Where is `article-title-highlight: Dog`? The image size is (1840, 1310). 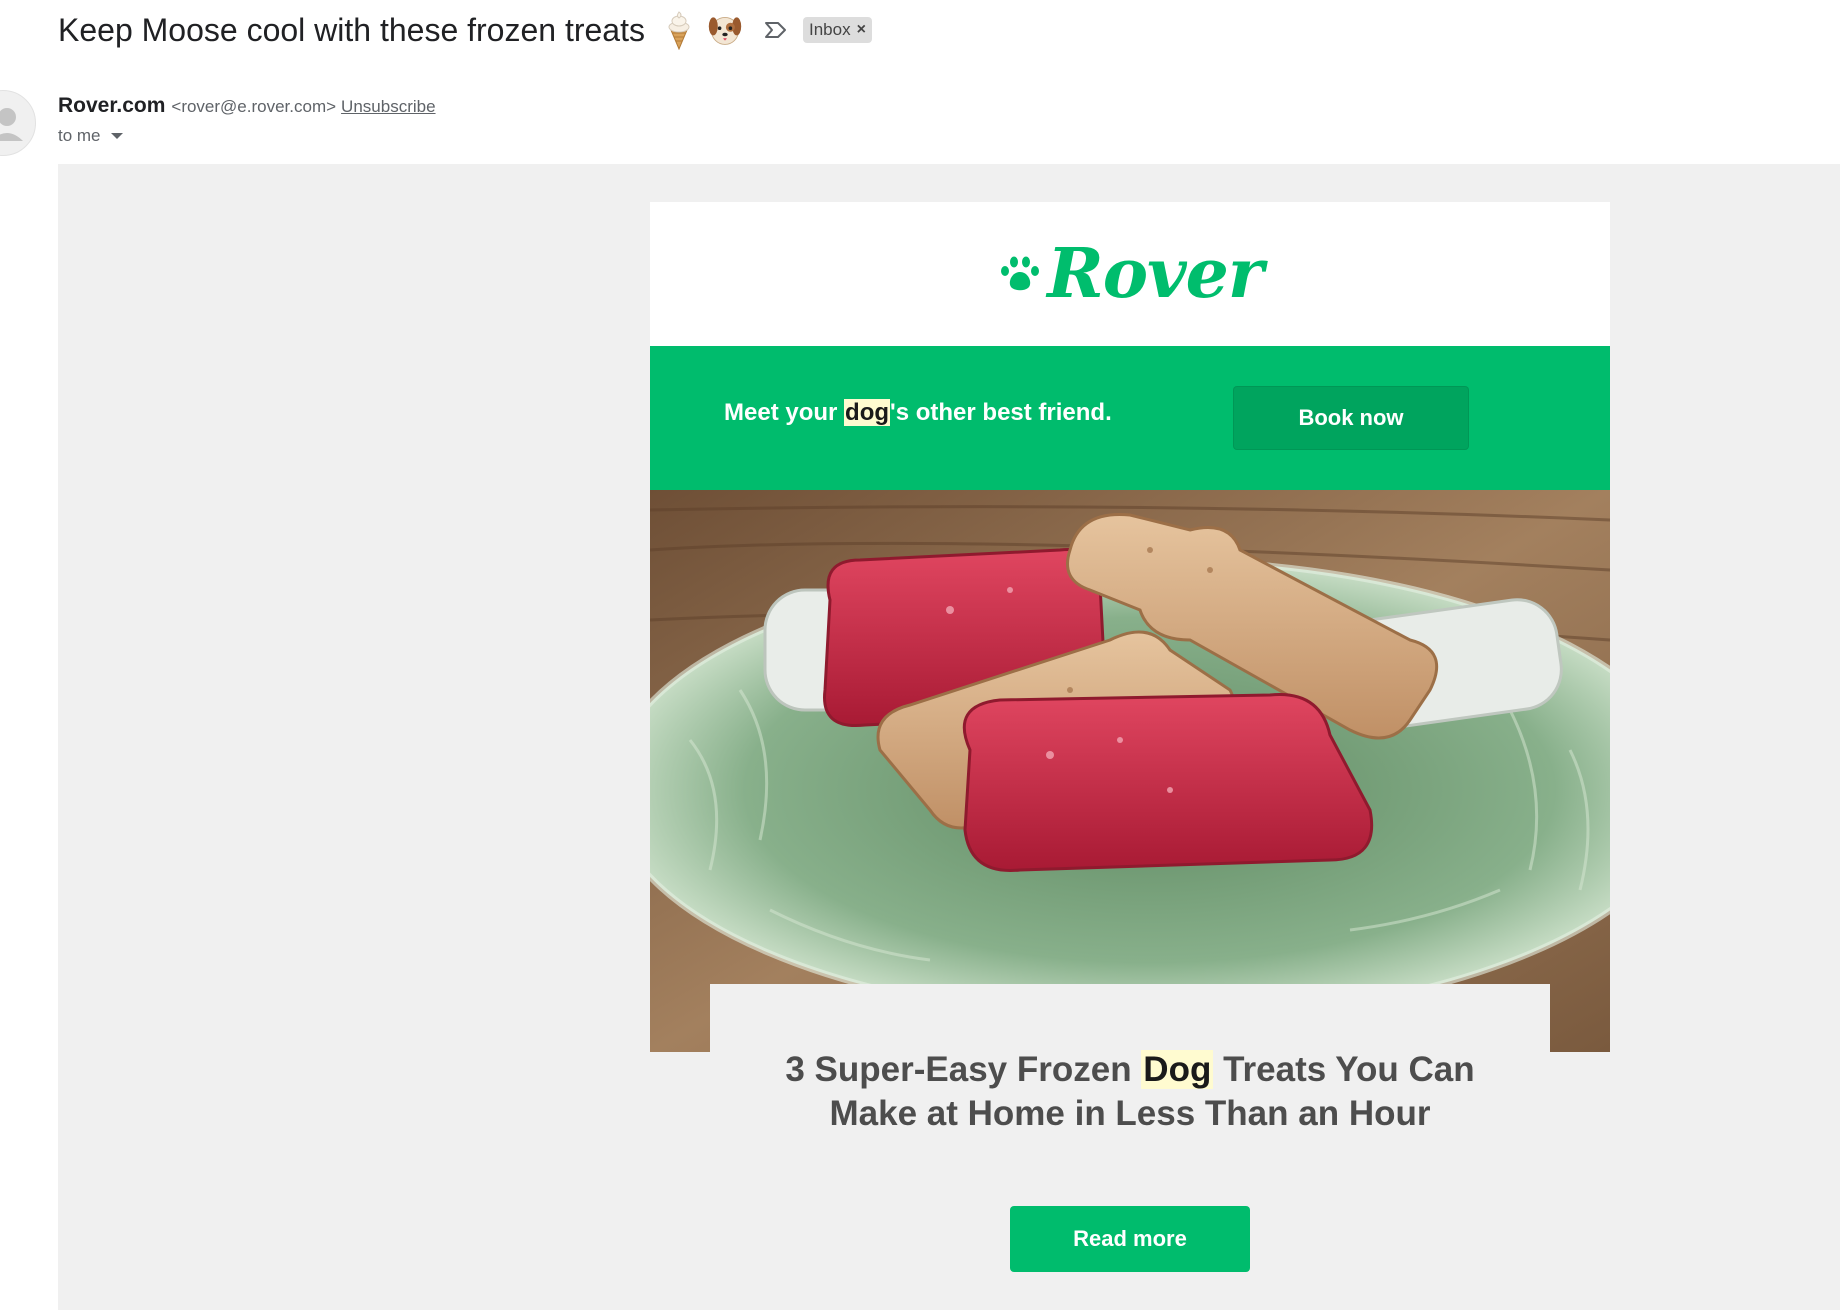 article-title-highlight: Dog is located at coordinates (1177, 1069).